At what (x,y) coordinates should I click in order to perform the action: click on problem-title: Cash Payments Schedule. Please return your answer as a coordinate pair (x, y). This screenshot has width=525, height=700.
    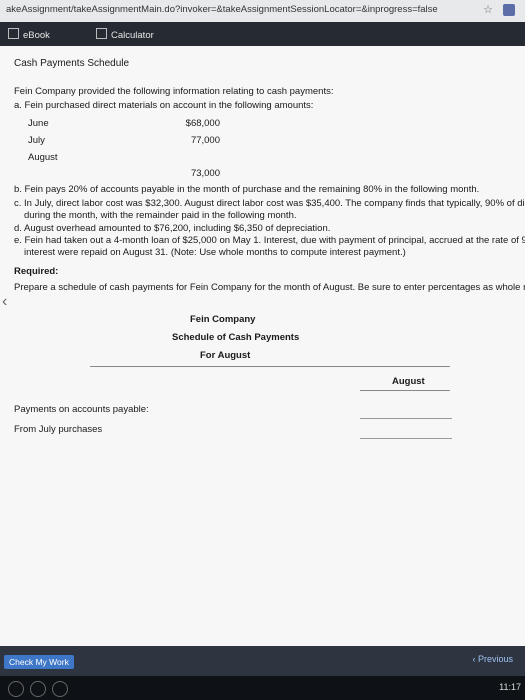
    Looking at the image, I should click on (72, 63).